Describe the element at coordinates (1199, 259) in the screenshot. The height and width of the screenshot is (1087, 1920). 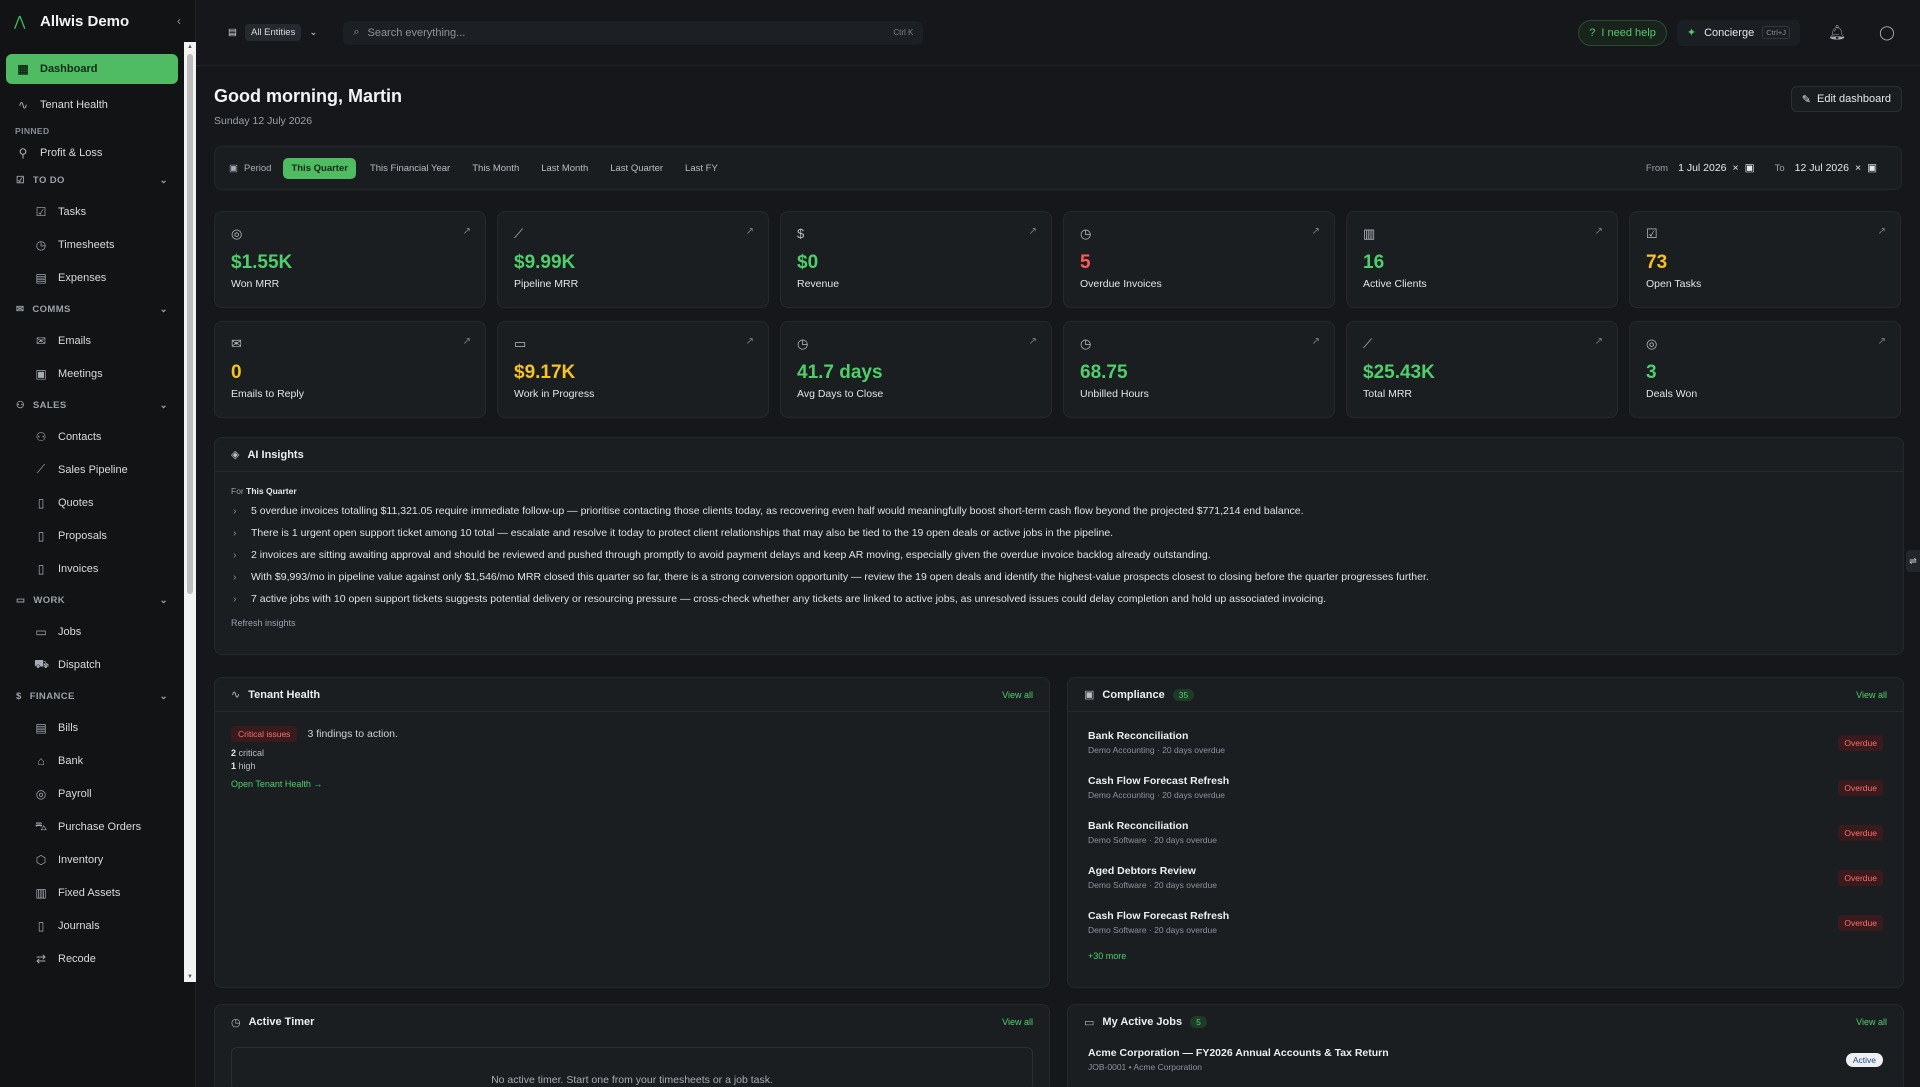
I see `kpi-card-overdue-invoices: ◷ ↗ 5 Overdue Invoices` at that location.